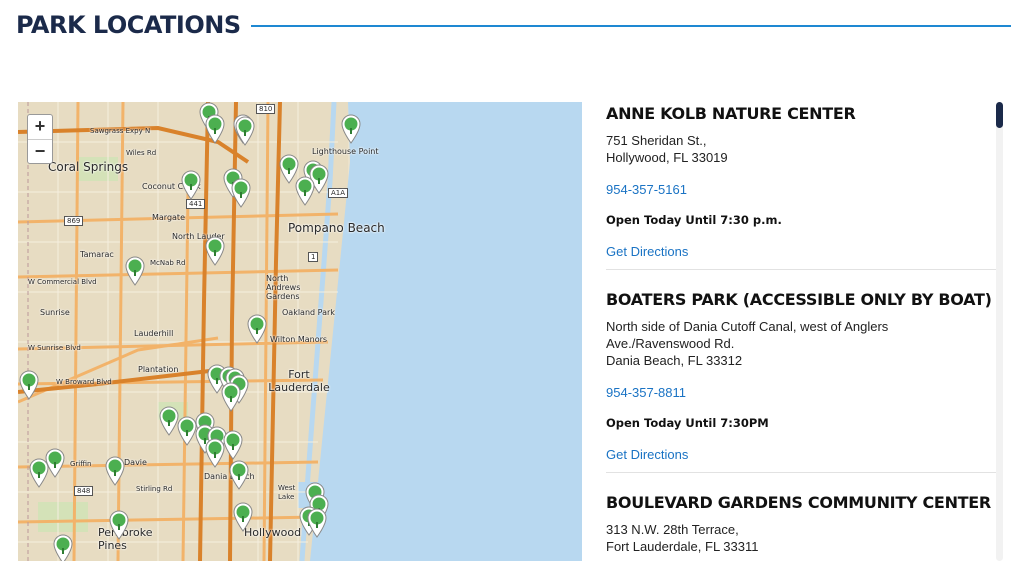 This screenshot has height=561, width=1011. Describe the element at coordinates (40, 127) in the screenshot. I see `zoom-in-button: +` at that location.